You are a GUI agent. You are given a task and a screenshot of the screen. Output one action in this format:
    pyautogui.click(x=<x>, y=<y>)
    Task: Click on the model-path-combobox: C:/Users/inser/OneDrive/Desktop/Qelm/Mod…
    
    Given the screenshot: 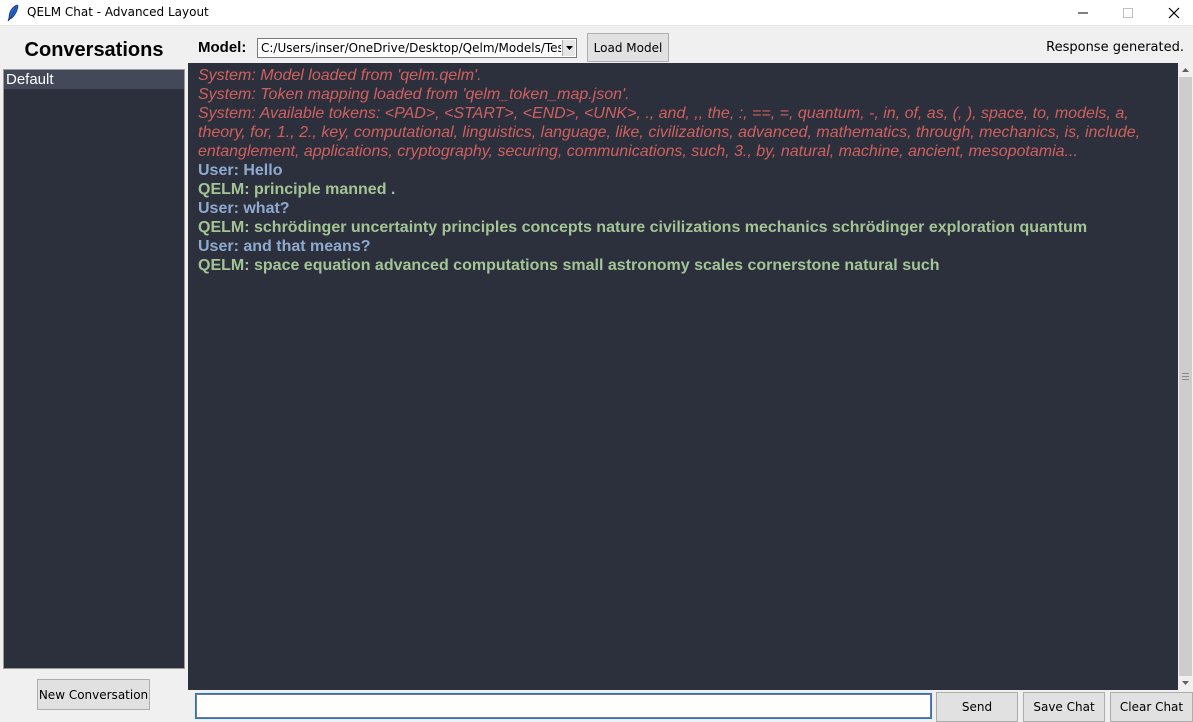 What is the action you would take?
    pyautogui.click(x=417, y=48)
    